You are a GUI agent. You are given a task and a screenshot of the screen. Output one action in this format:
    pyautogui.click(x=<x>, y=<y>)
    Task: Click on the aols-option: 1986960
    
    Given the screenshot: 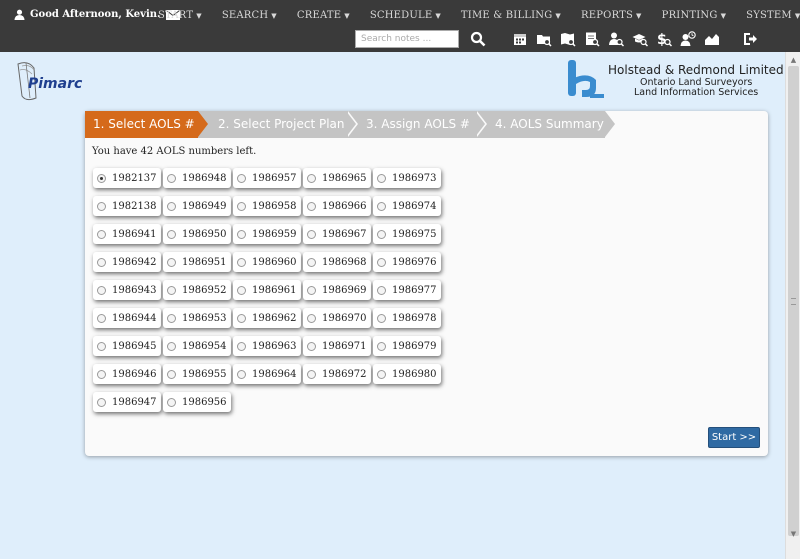 What is the action you would take?
    pyautogui.click(x=267, y=262)
    